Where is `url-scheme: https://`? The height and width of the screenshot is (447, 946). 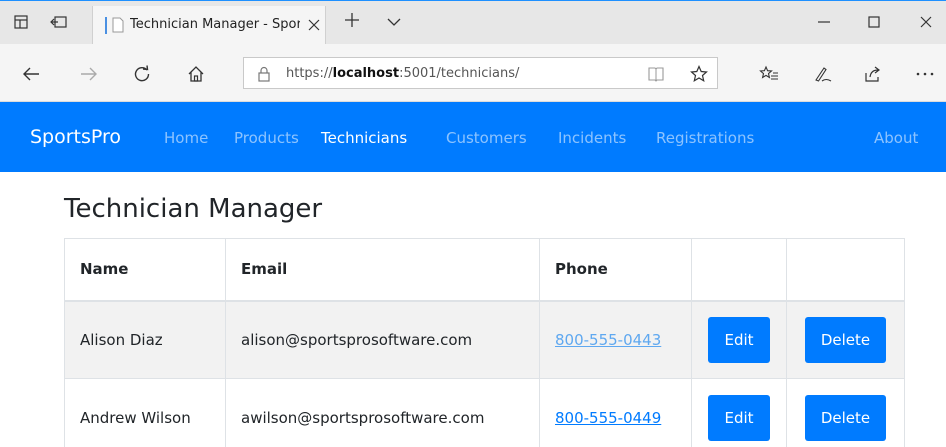 url-scheme: https:// is located at coordinates (309, 73).